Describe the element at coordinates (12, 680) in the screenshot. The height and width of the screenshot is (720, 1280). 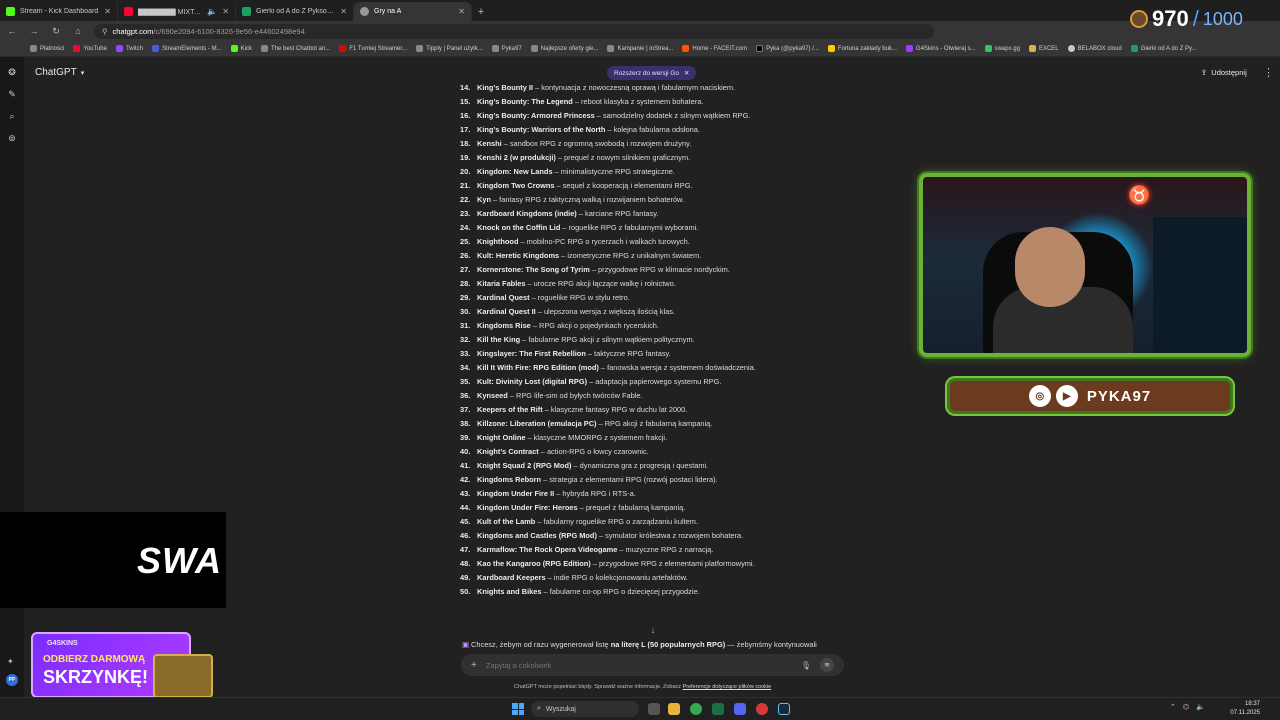
I see `avatar: PP` at that location.